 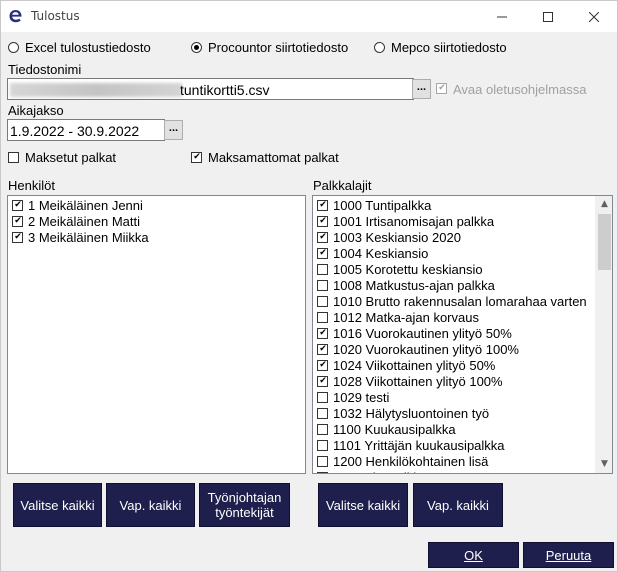 What do you see at coordinates (604, 242) in the screenshot?
I see `scroll-thumb` at bounding box center [604, 242].